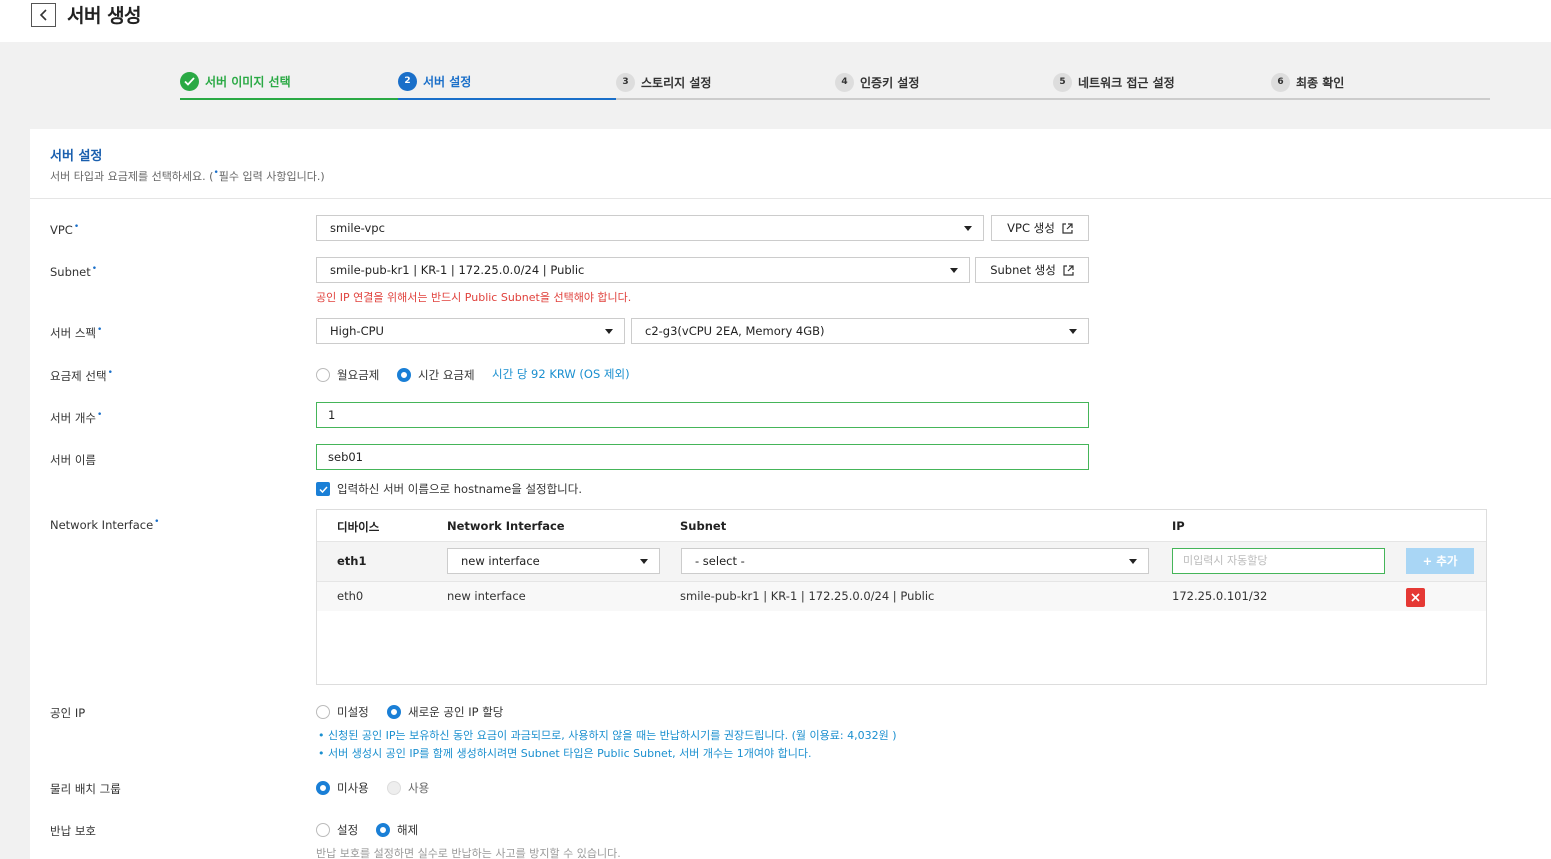 This screenshot has width=1551, height=859. I want to click on termination-protection-label: 반납 보호, so click(73, 831).